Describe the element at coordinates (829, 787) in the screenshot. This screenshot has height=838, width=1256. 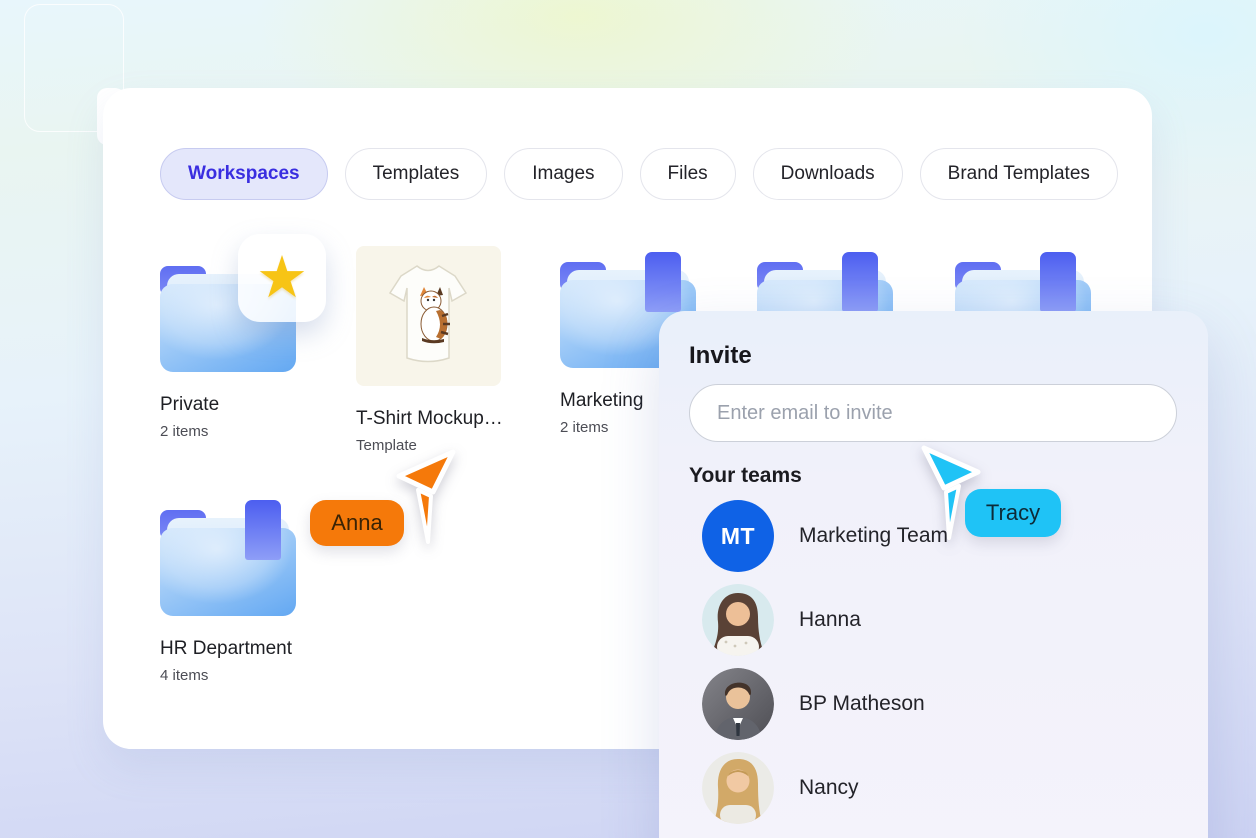
I see `member-name: Nancy` at that location.